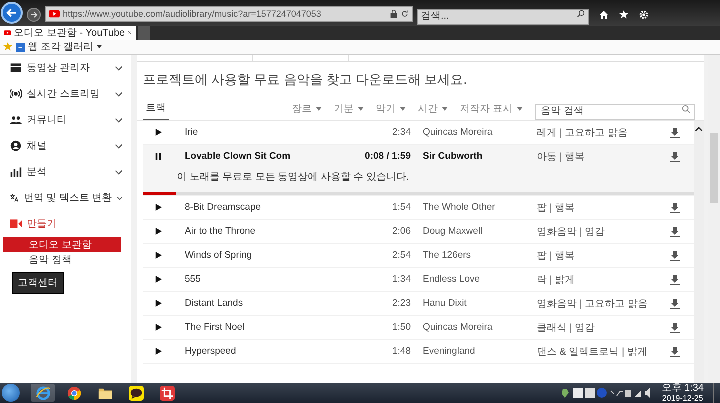 The image size is (720, 403). I want to click on browser-tab: 오디오 보관함 - YouTube, so click(68, 33).